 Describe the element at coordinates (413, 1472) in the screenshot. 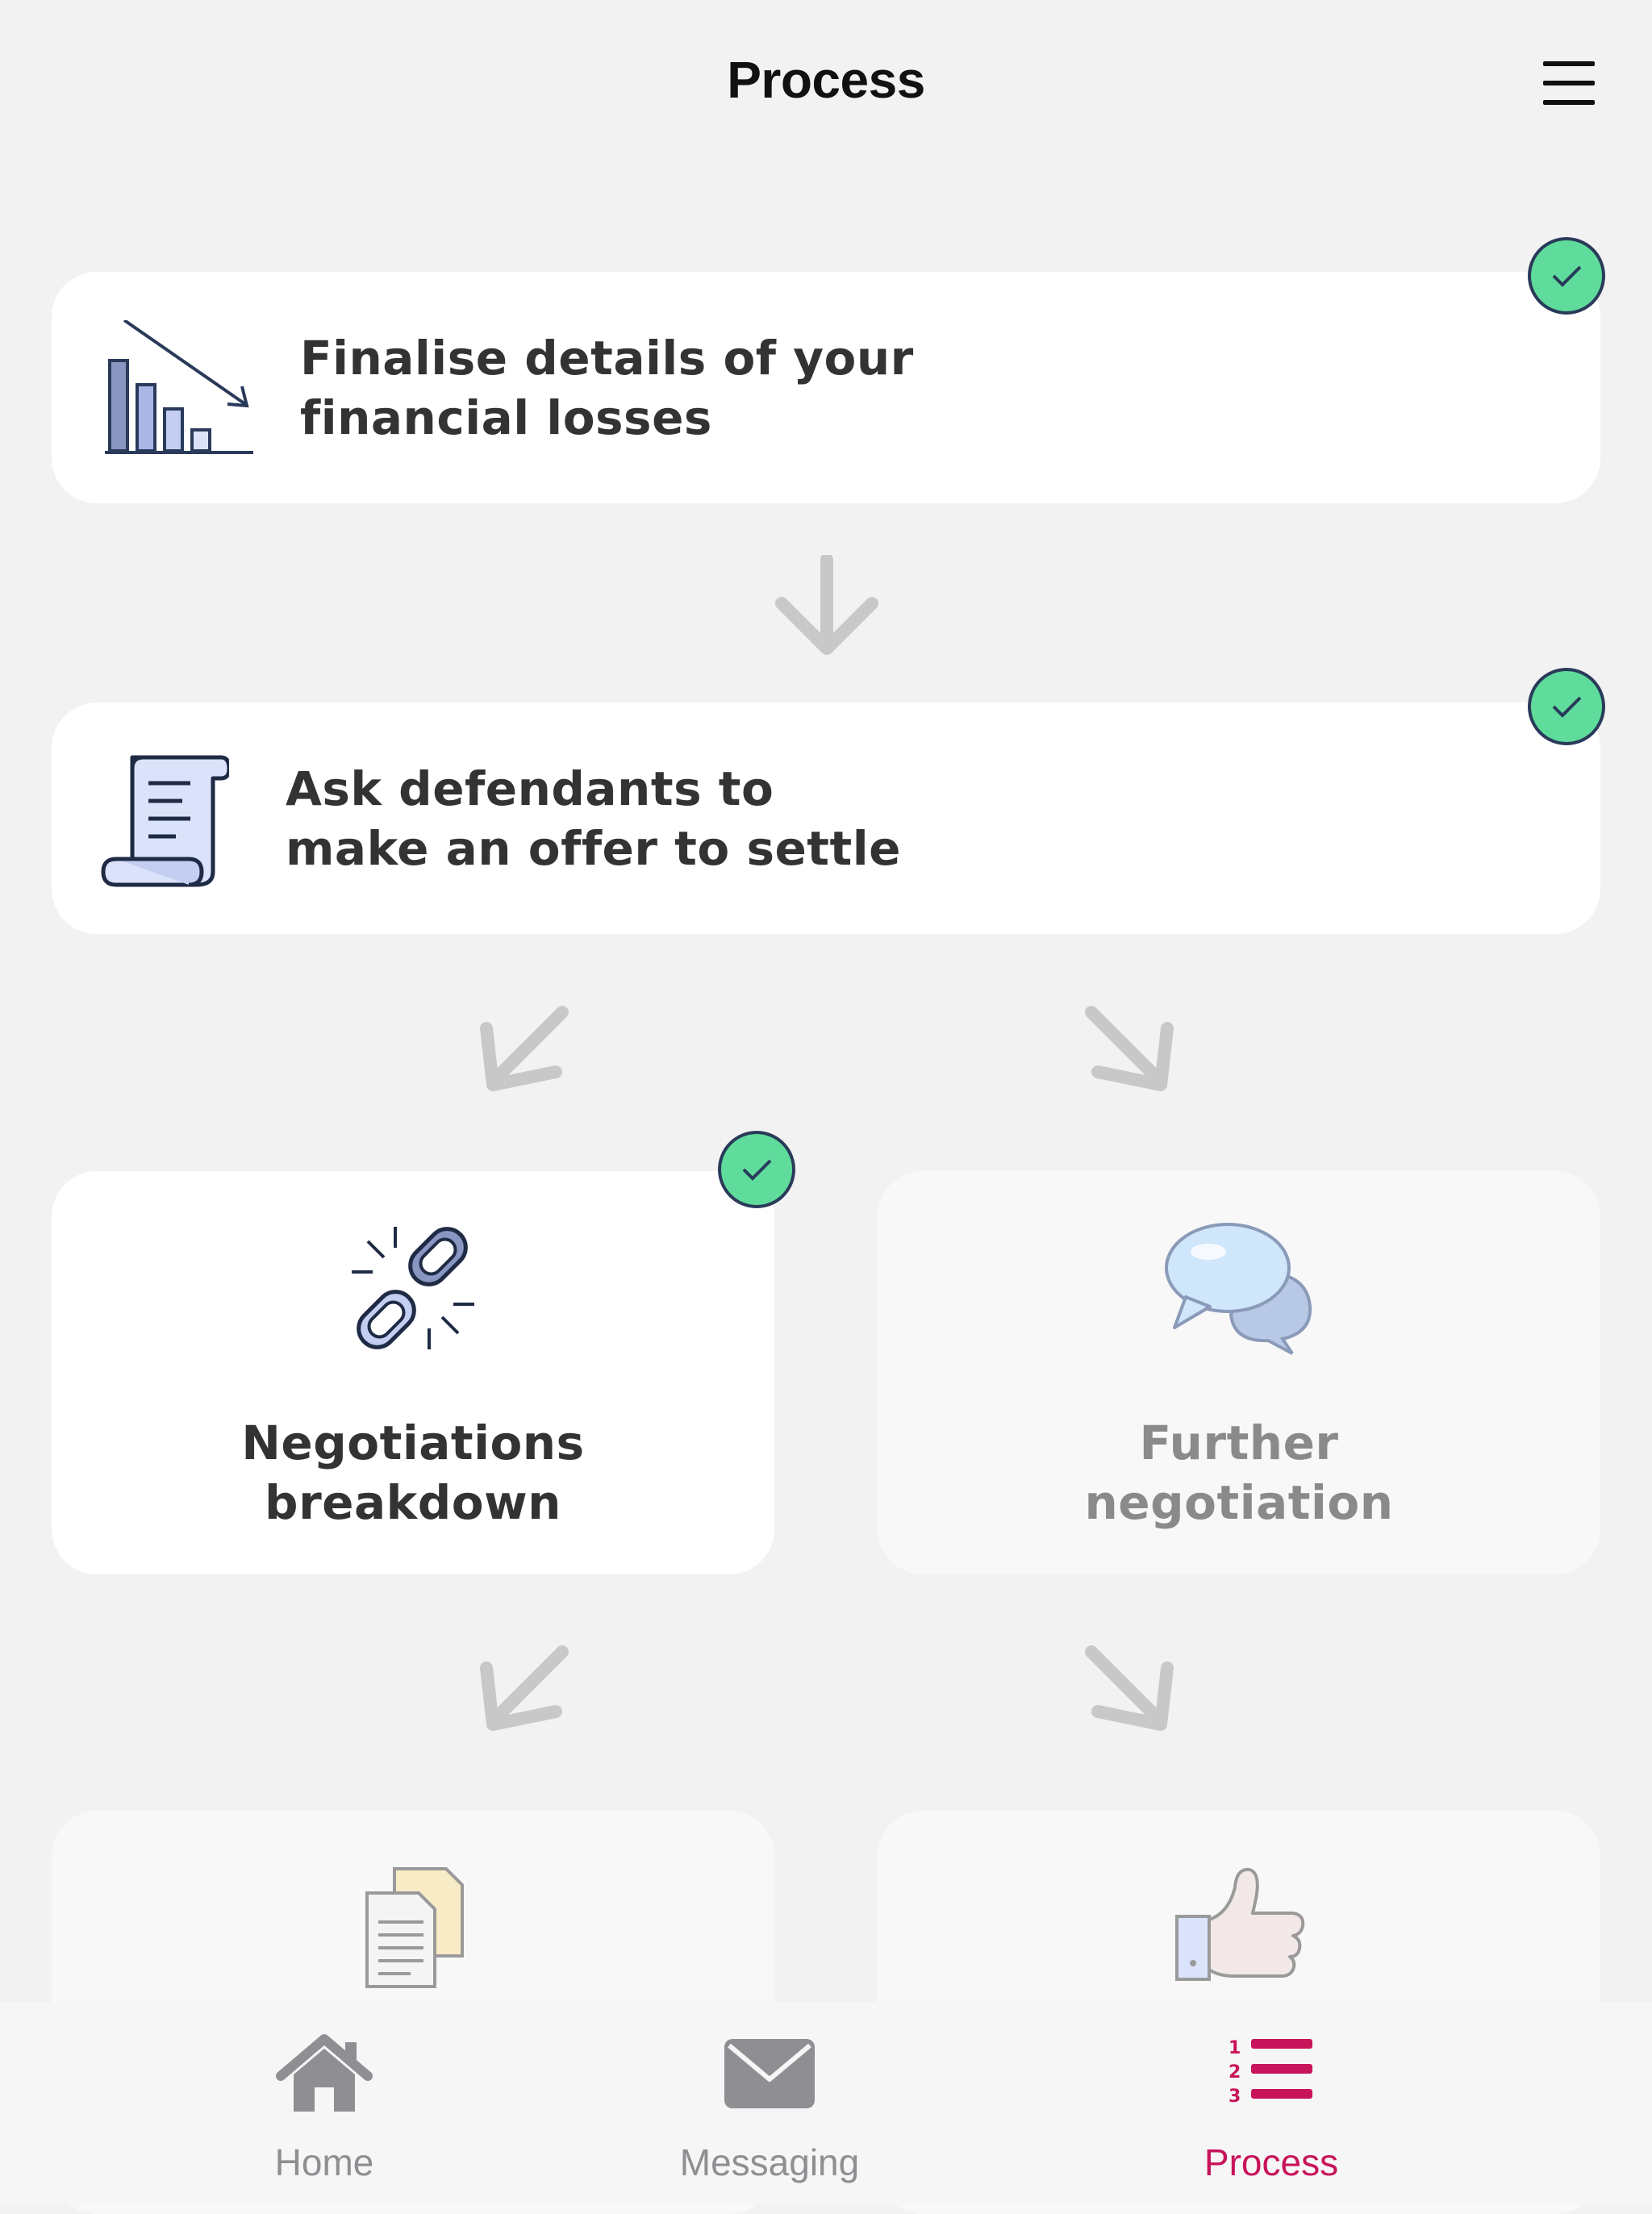

I see `step-label: Negotiations breakdown` at that location.